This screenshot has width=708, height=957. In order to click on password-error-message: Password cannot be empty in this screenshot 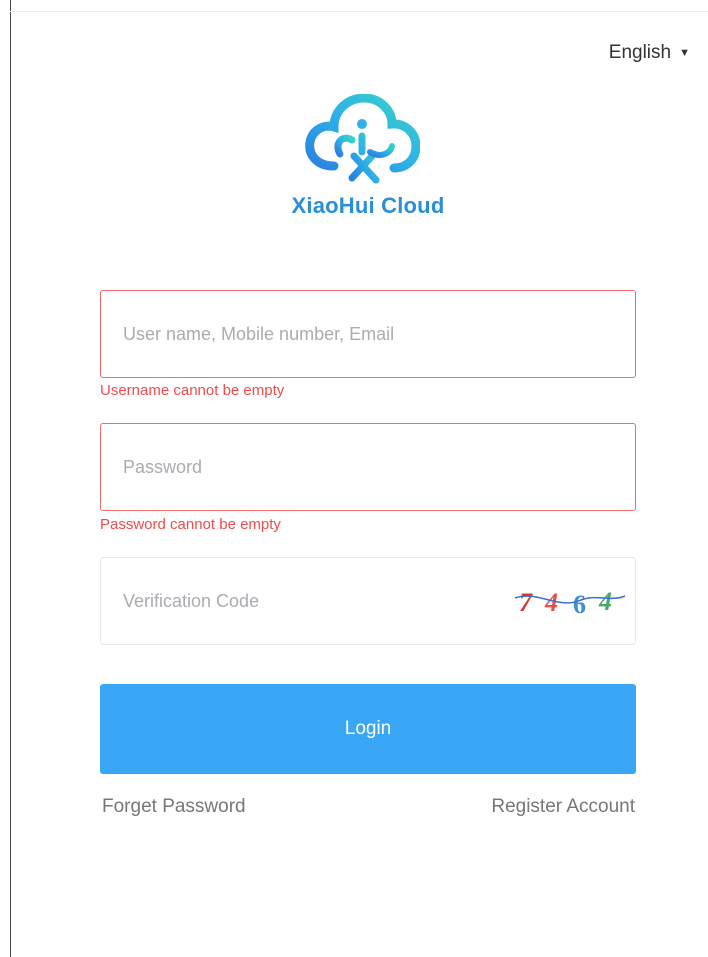, I will do `click(190, 524)`.